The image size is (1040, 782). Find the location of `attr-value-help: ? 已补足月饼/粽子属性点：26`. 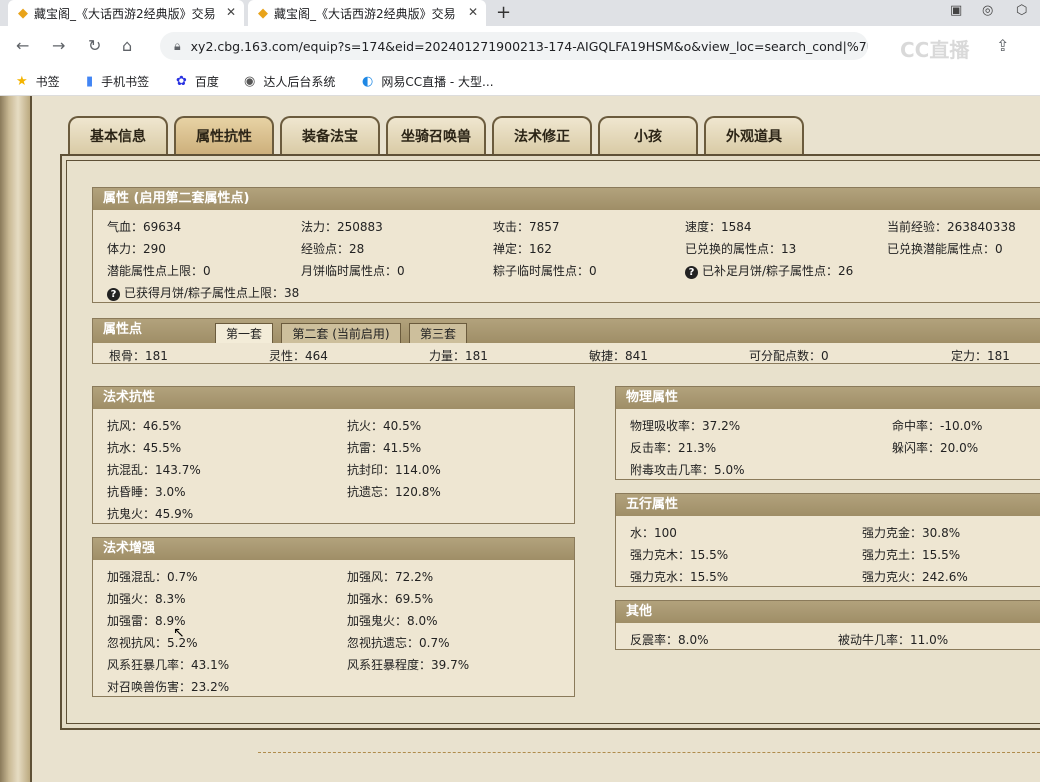

attr-value-help: ? 已补足月饼/粽子属性点：26 is located at coordinates (769, 270).